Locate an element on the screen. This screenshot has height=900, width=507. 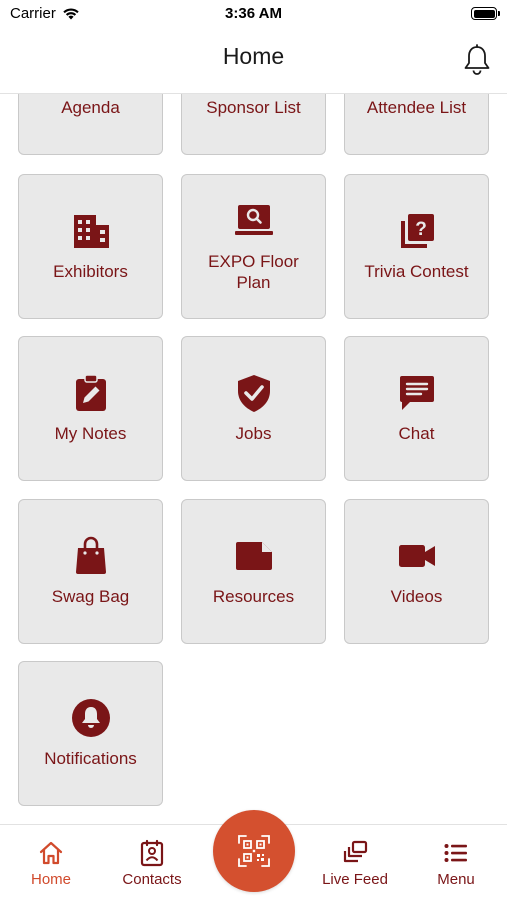
bell-icon is located at coordinates (477, 59).